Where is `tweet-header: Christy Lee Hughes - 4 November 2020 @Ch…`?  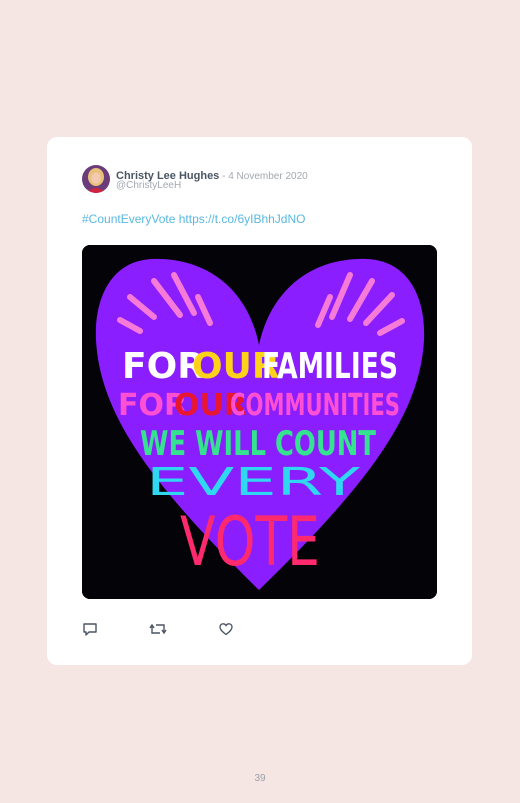
tweet-header: Christy Lee Hughes - 4 November 2020 @Ch… is located at coordinates (267, 180).